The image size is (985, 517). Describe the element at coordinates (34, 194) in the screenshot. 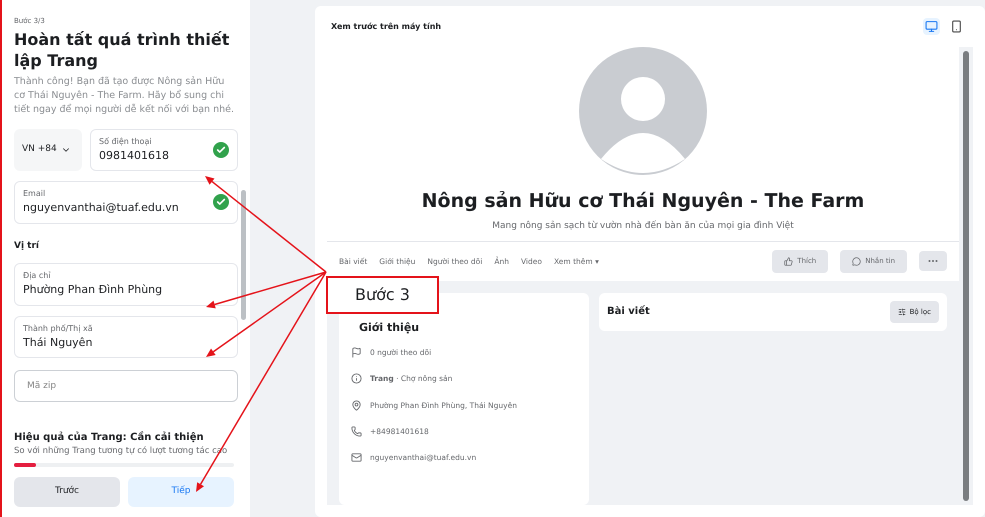

I see `field-label: Email` at that location.